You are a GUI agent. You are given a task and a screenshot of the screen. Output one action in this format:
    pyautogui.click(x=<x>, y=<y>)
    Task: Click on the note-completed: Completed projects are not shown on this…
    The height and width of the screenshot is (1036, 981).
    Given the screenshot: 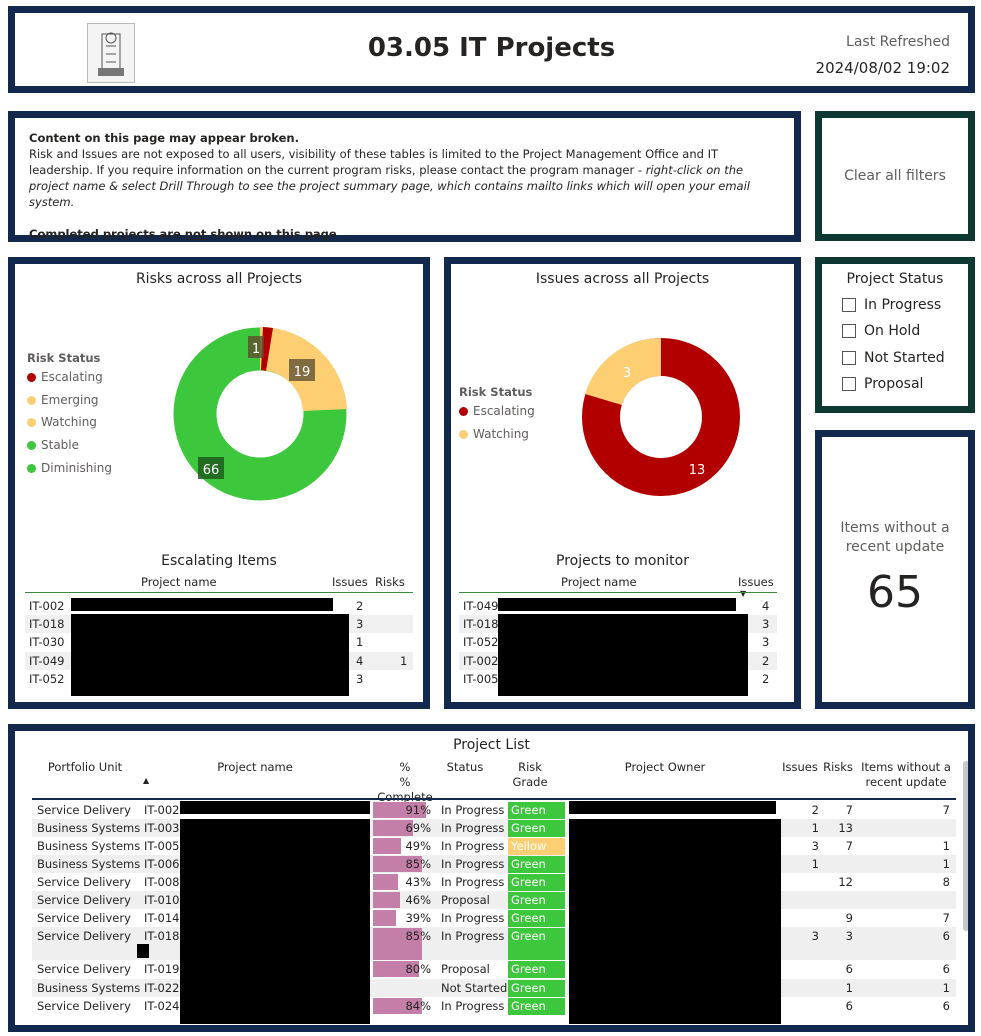 What is the action you would take?
    pyautogui.click(x=183, y=234)
    